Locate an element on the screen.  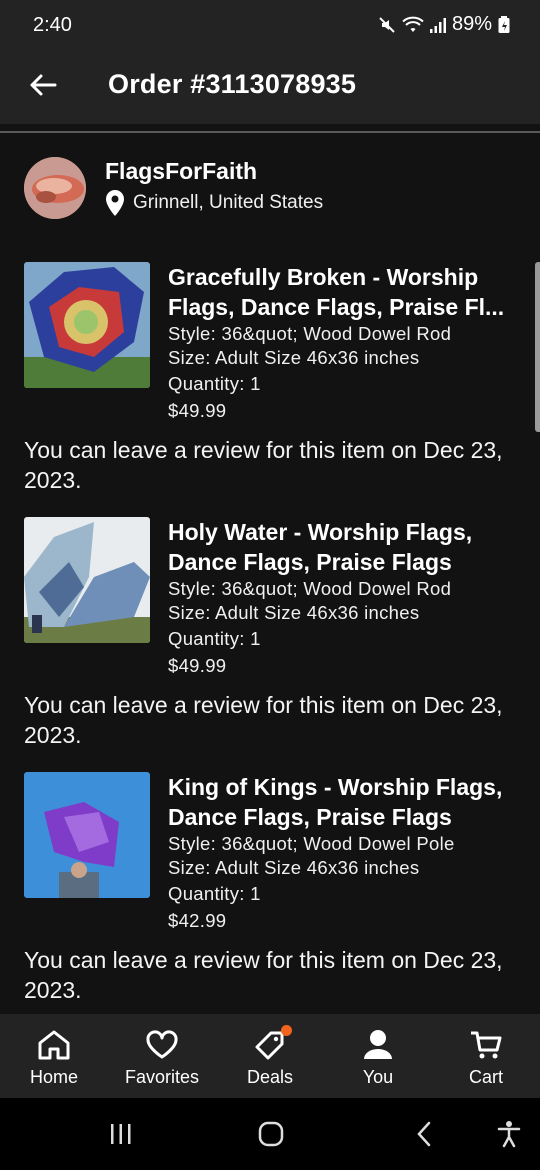
nav-deals-label: Deals is located at coordinates (270, 1077).